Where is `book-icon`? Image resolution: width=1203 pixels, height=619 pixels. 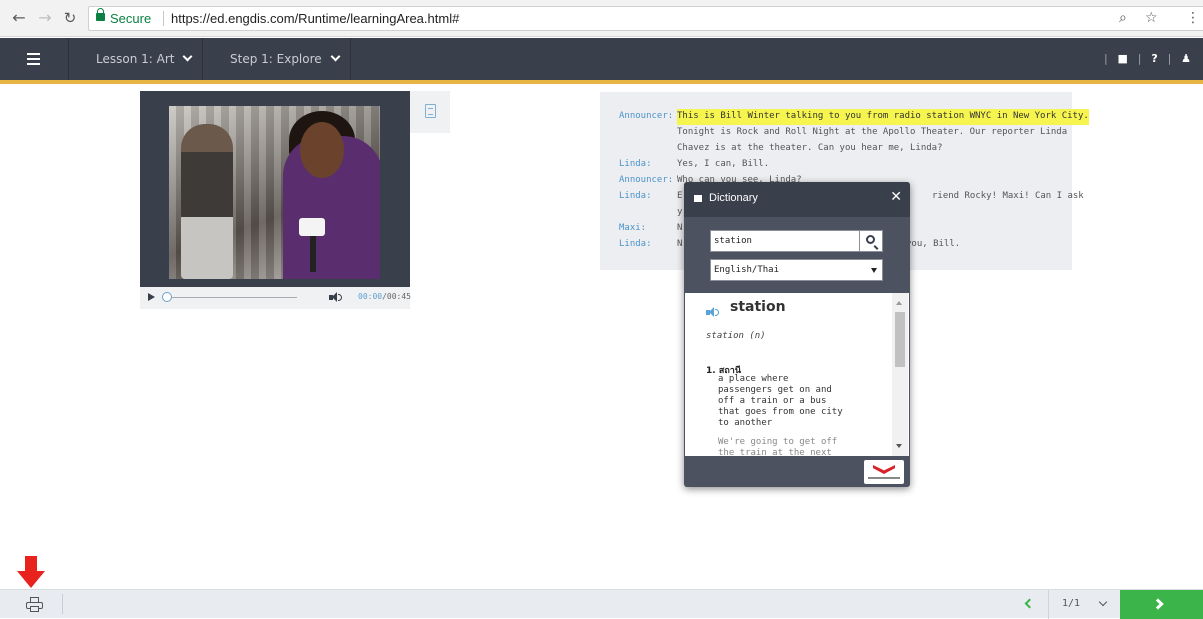
book-icon is located at coordinates (698, 198).